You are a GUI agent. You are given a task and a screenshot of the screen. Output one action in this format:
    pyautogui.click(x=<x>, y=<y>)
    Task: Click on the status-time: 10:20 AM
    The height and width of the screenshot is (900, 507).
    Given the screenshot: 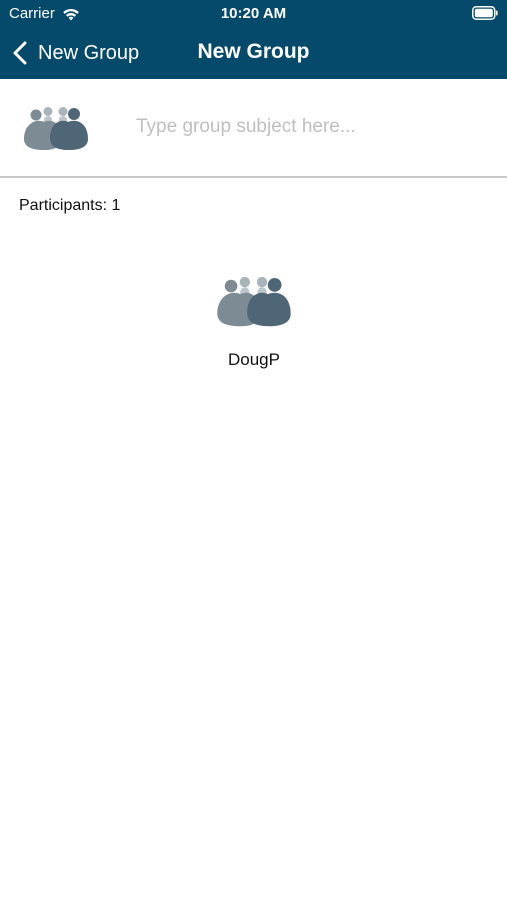 What is the action you would take?
    pyautogui.click(x=253, y=13)
    